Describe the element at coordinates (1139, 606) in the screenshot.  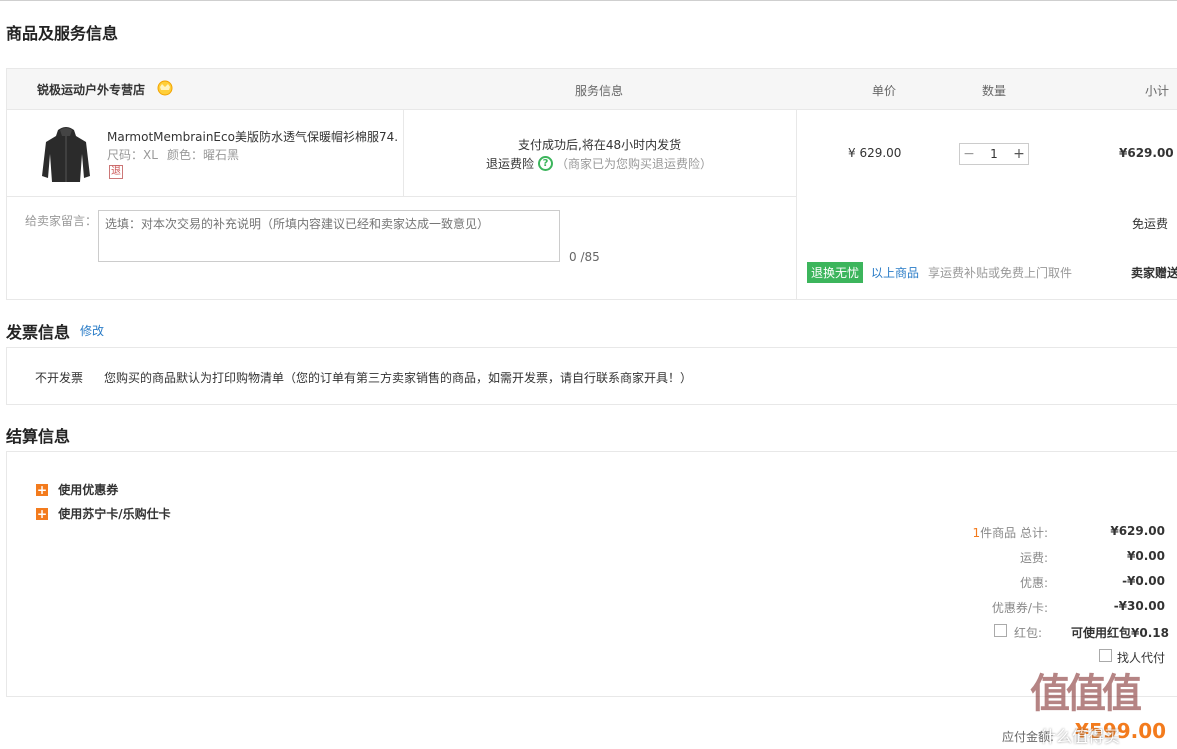
I see `coupon-value: -¥30.00` at that location.